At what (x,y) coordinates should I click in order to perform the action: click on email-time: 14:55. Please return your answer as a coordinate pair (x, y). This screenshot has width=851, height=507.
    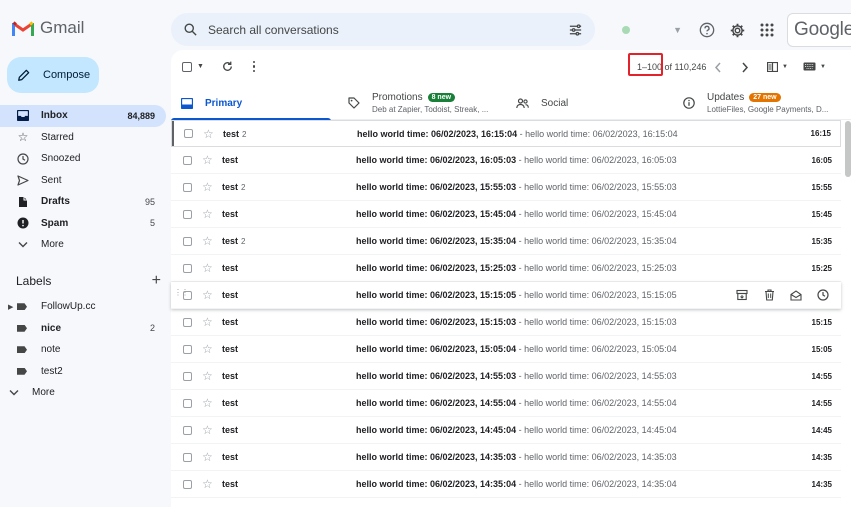
    Looking at the image, I should click on (821, 376).